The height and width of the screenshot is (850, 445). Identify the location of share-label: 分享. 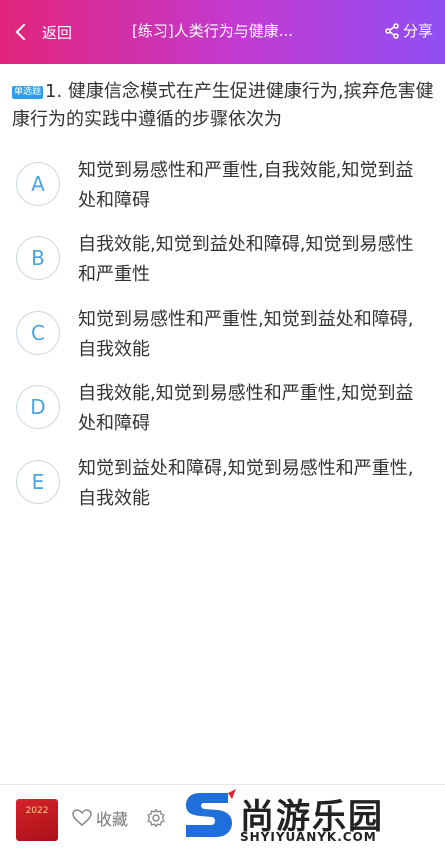
(417, 31).